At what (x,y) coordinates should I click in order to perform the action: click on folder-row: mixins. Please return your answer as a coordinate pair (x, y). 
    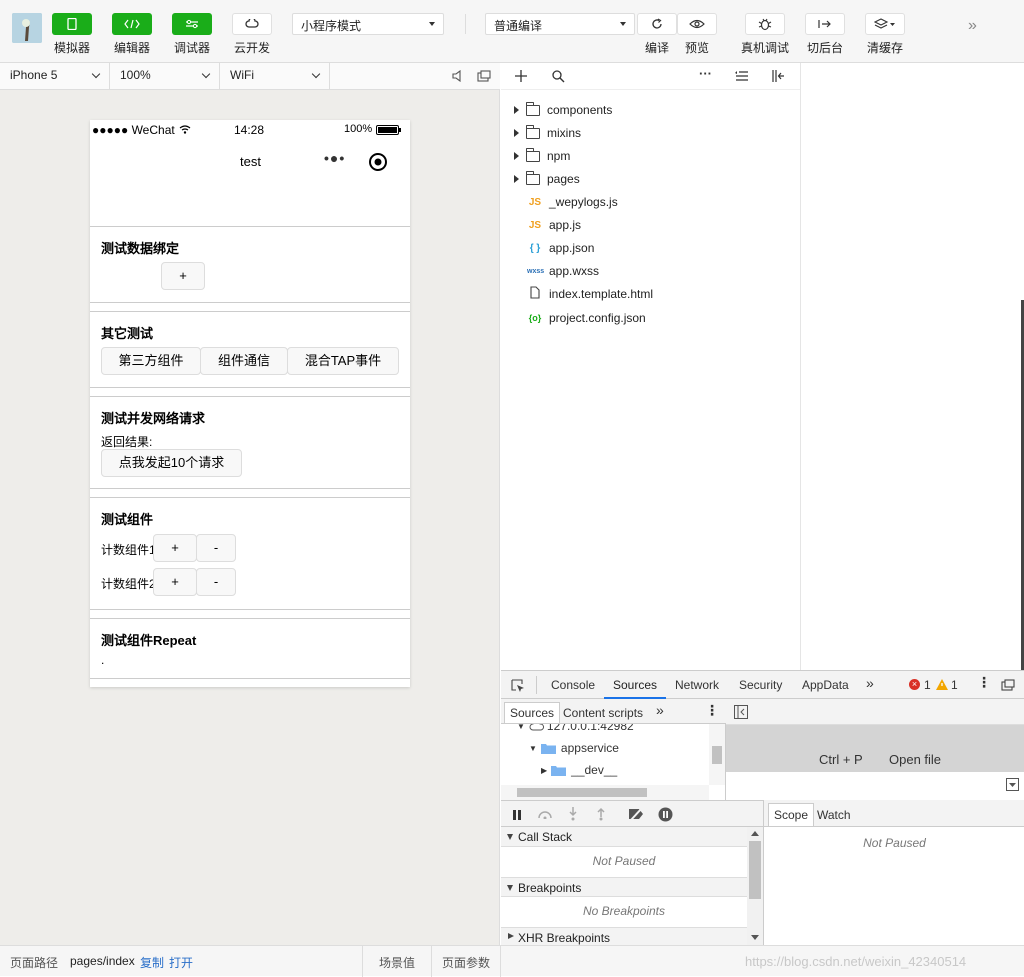
    Looking at the image, I should click on (541, 133).